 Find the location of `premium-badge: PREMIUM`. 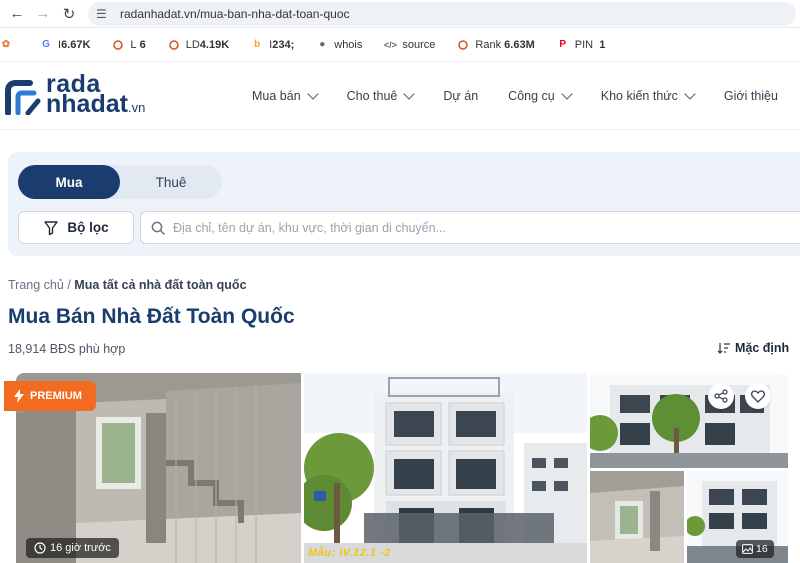

premium-badge: PREMIUM is located at coordinates (50, 396).